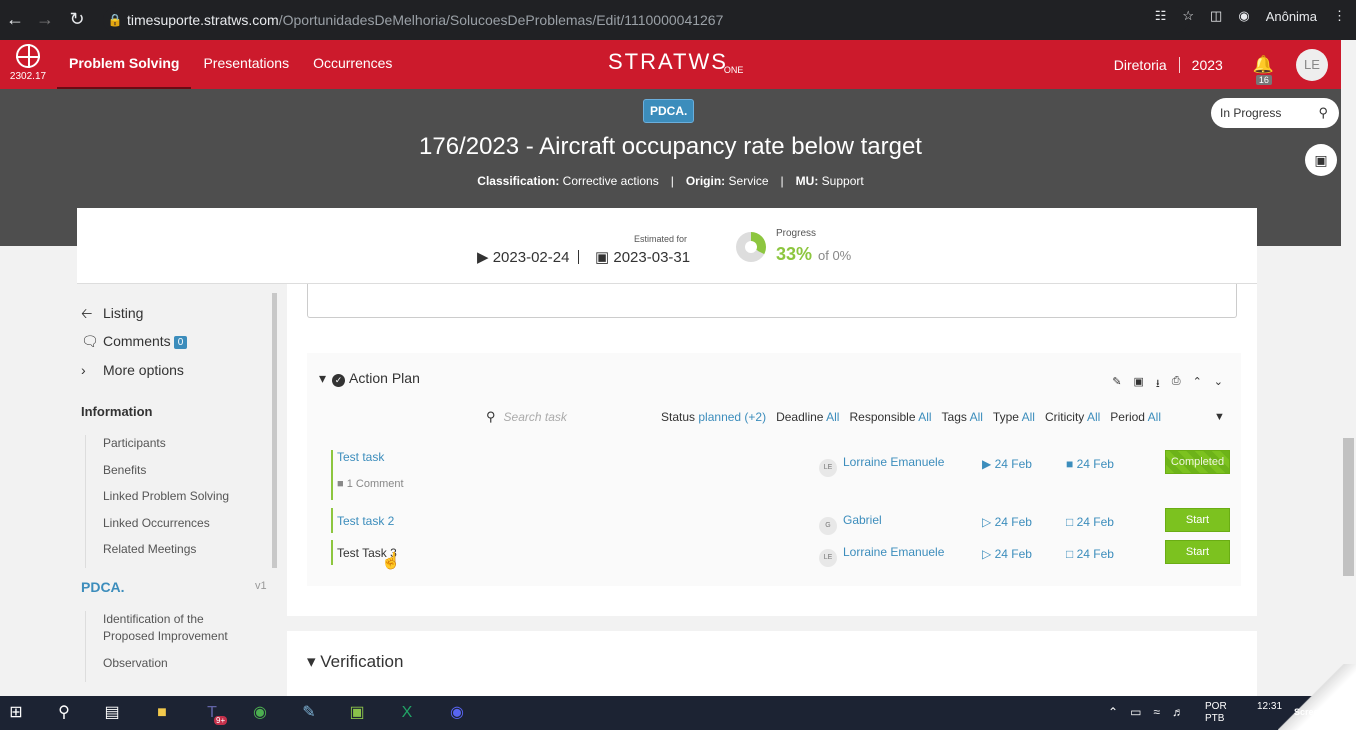 This screenshot has height=730, width=1356. Describe the element at coordinates (1312, 64) in the screenshot. I see `user-avatar: LE` at that location.